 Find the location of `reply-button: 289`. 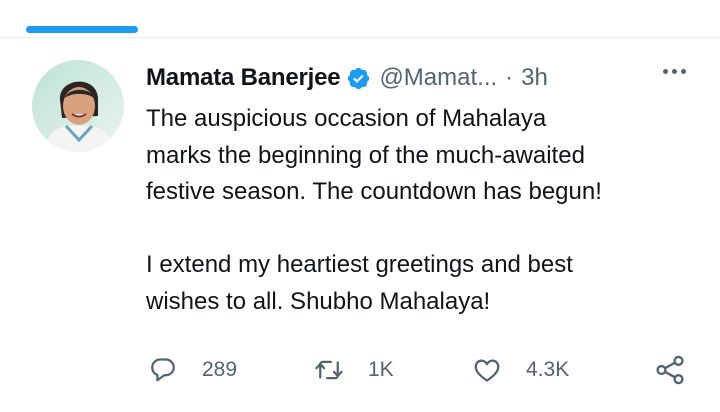

reply-button: 289 is located at coordinates (191, 370).